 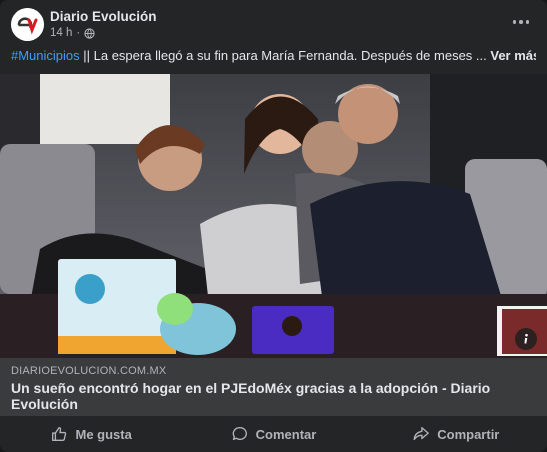 I want to click on diario-evolucion-logo-icon, so click(x=27, y=24).